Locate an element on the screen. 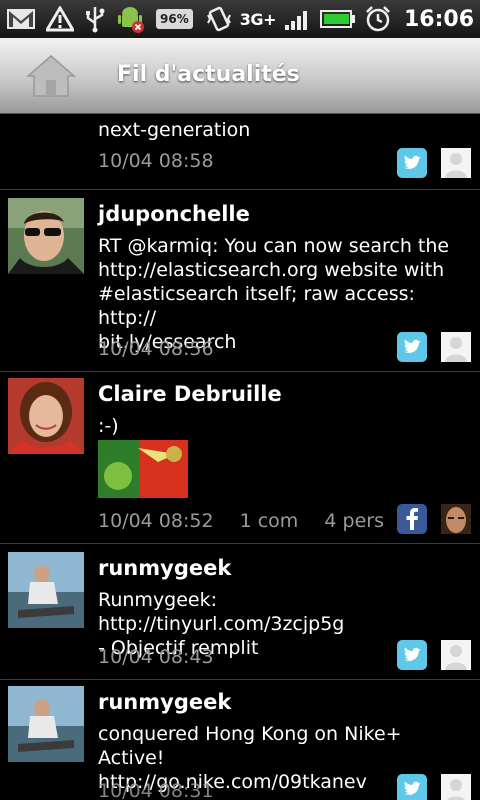 This screenshot has height=800, width=480. feed-item-time: 10/04 08:52 is located at coordinates (156, 521).